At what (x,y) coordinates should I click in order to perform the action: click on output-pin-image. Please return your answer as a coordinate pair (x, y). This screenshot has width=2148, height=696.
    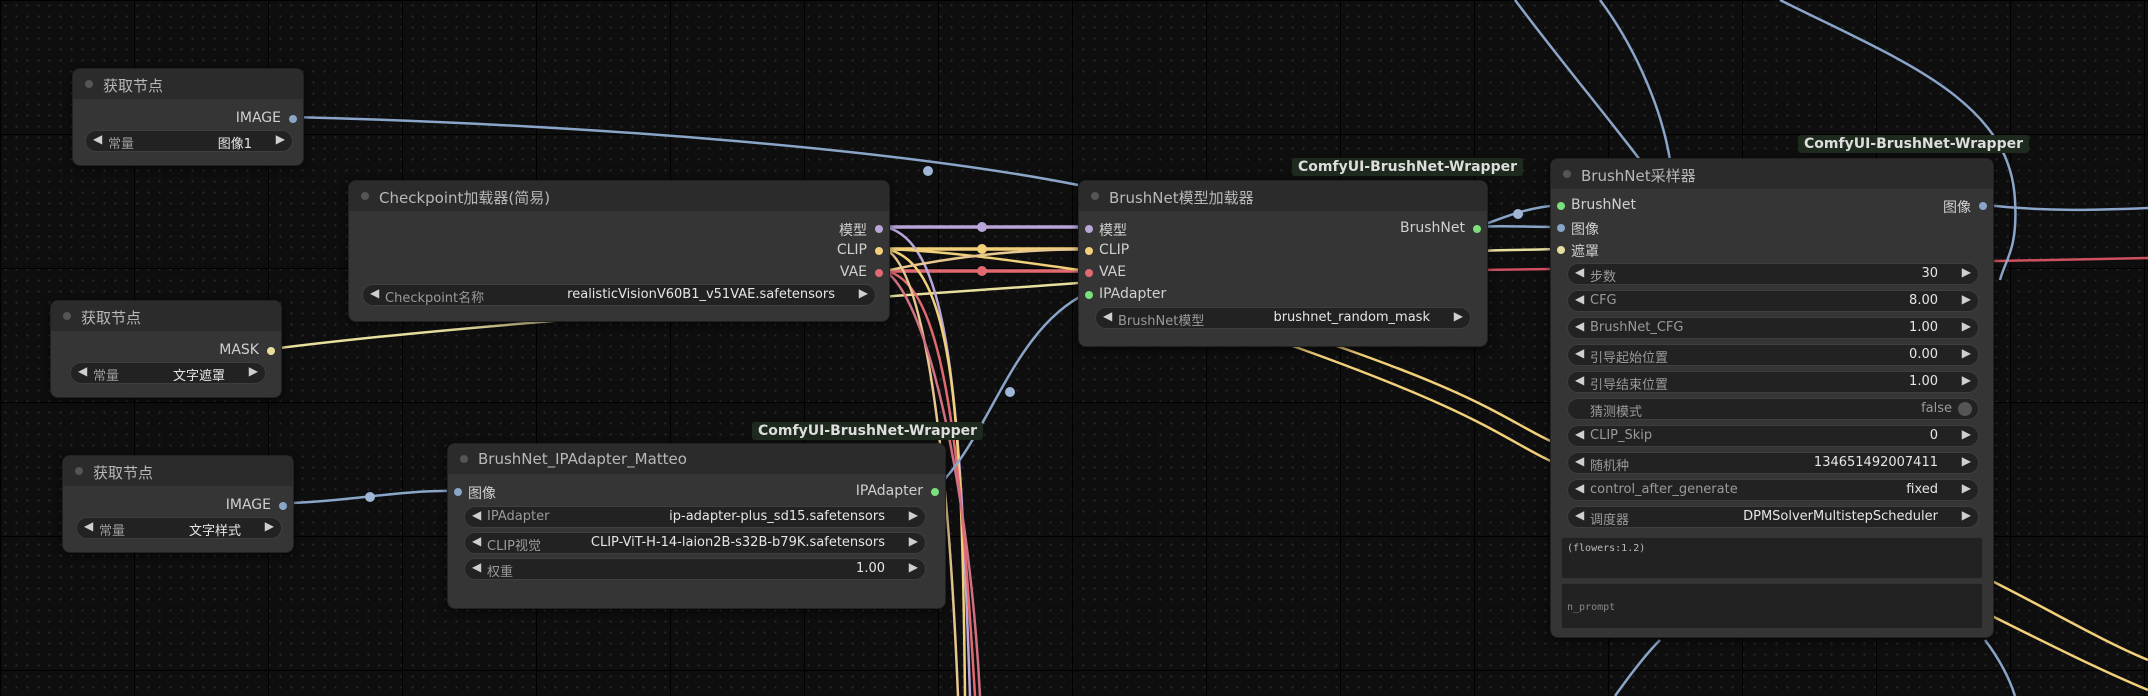
    Looking at the image, I should click on (1983, 206).